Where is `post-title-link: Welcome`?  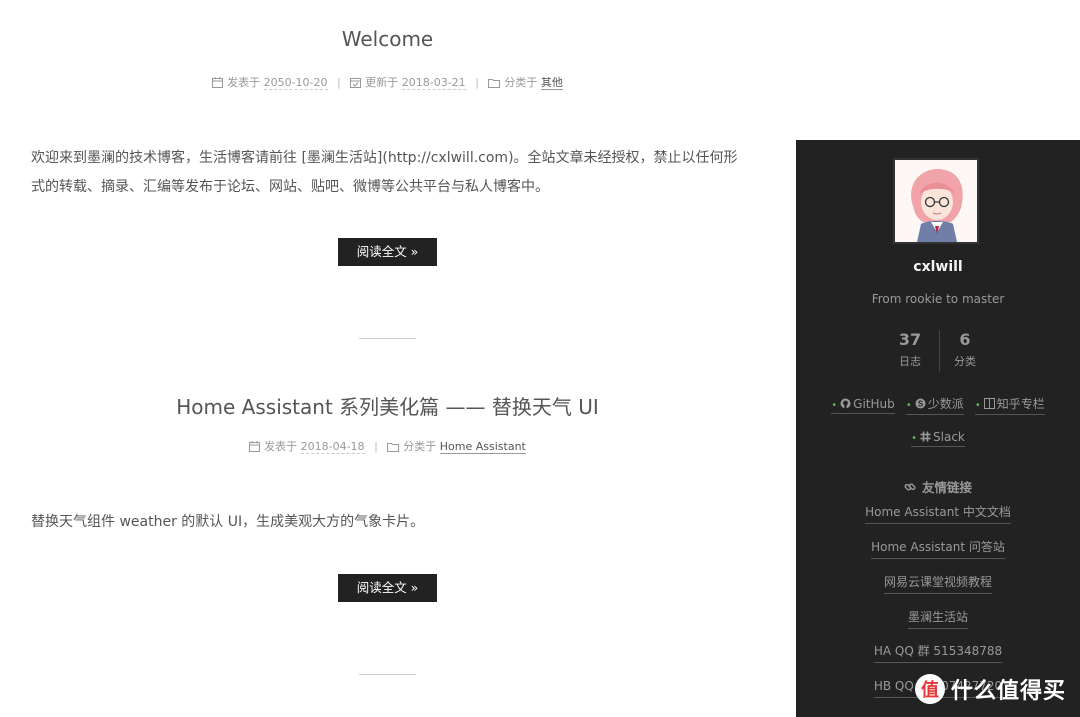 post-title-link: Welcome is located at coordinates (387, 39).